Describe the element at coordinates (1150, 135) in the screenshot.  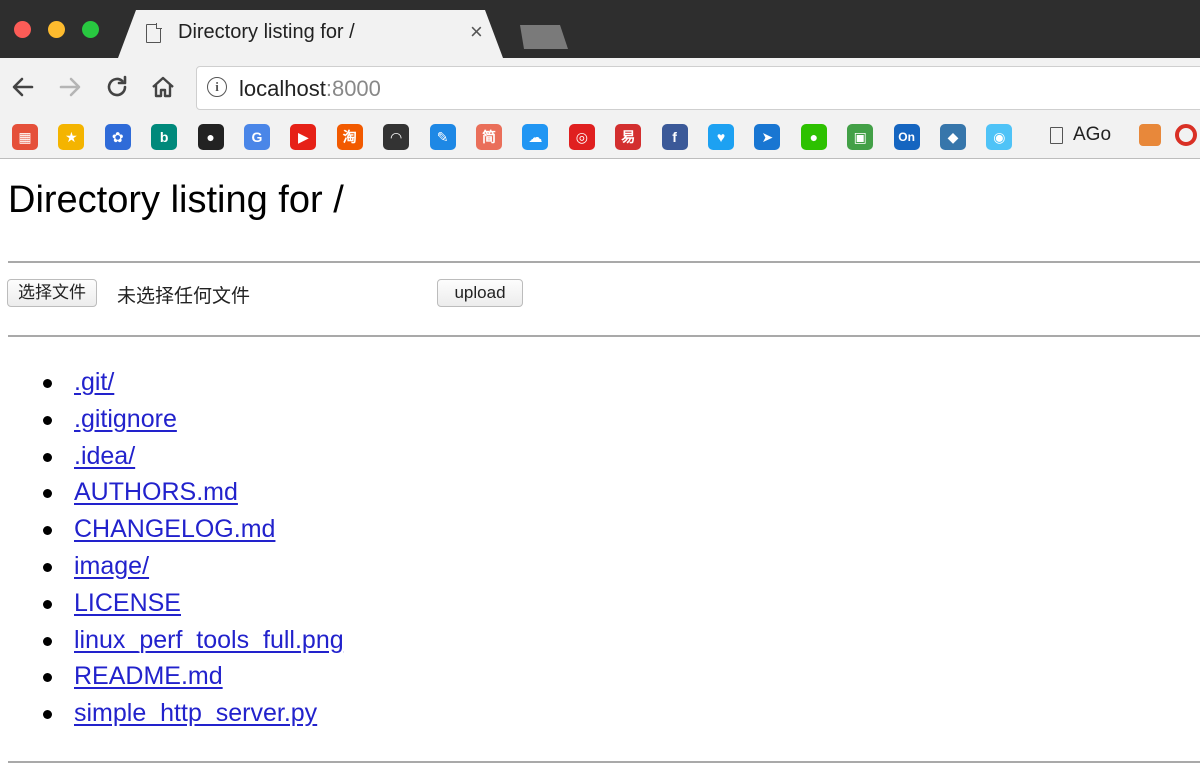
I see `stack-icon` at that location.